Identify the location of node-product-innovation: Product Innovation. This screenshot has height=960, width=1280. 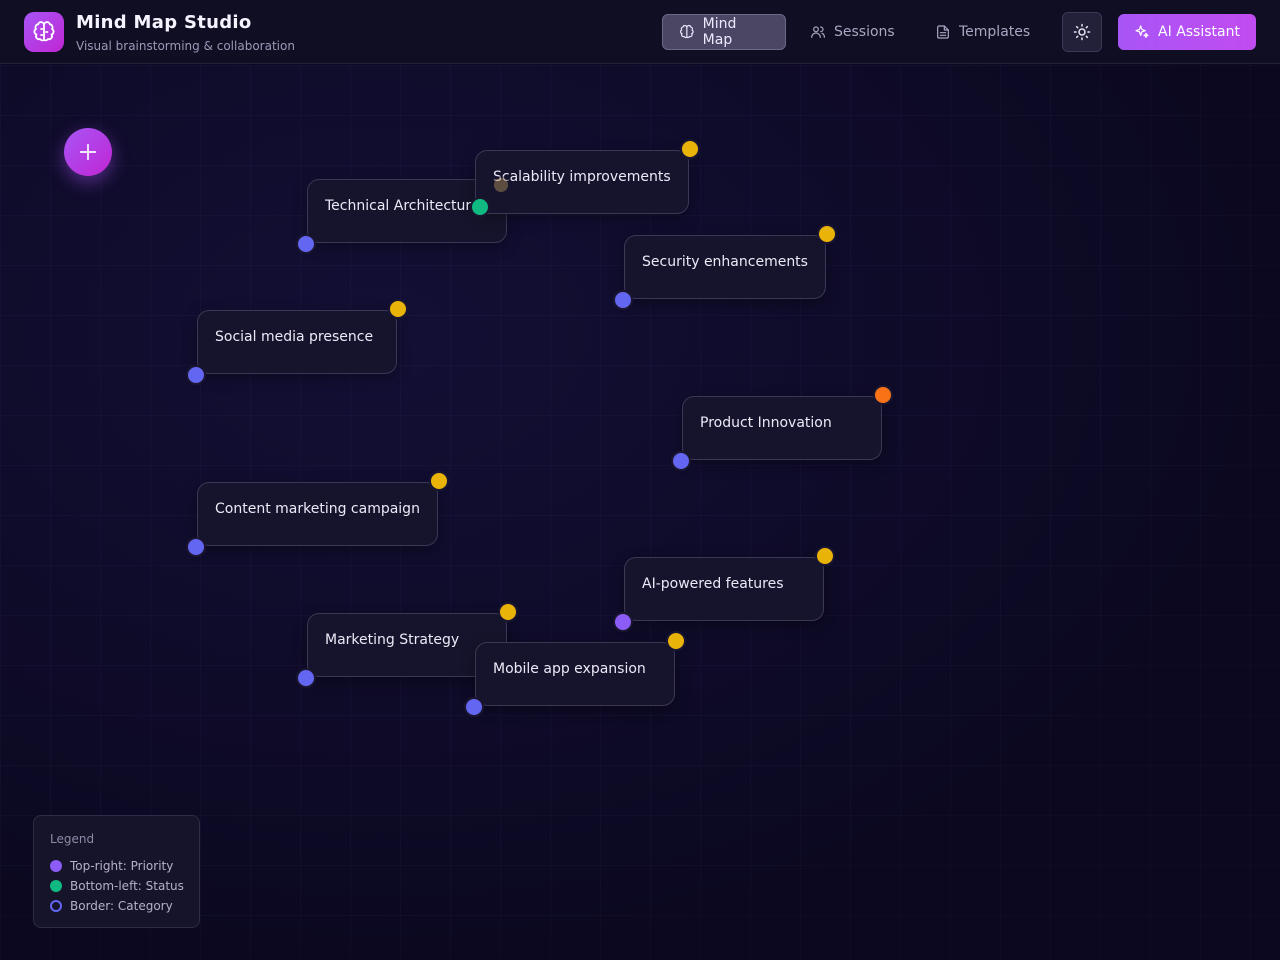
(782, 428).